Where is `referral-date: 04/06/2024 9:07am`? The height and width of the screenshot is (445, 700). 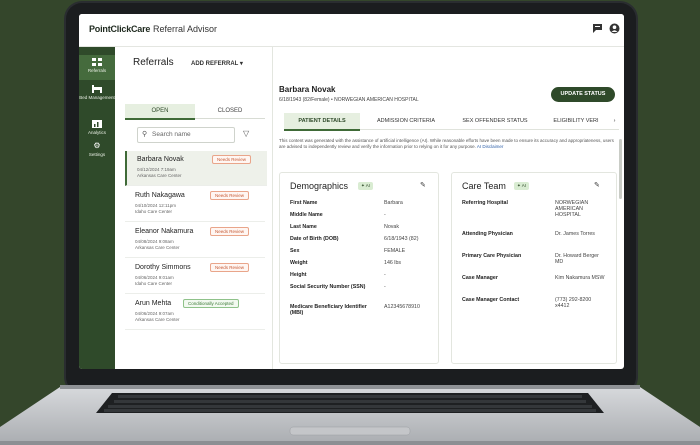
referral-date: 04/06/2024 9:07am is located at coordinates (154, 313).